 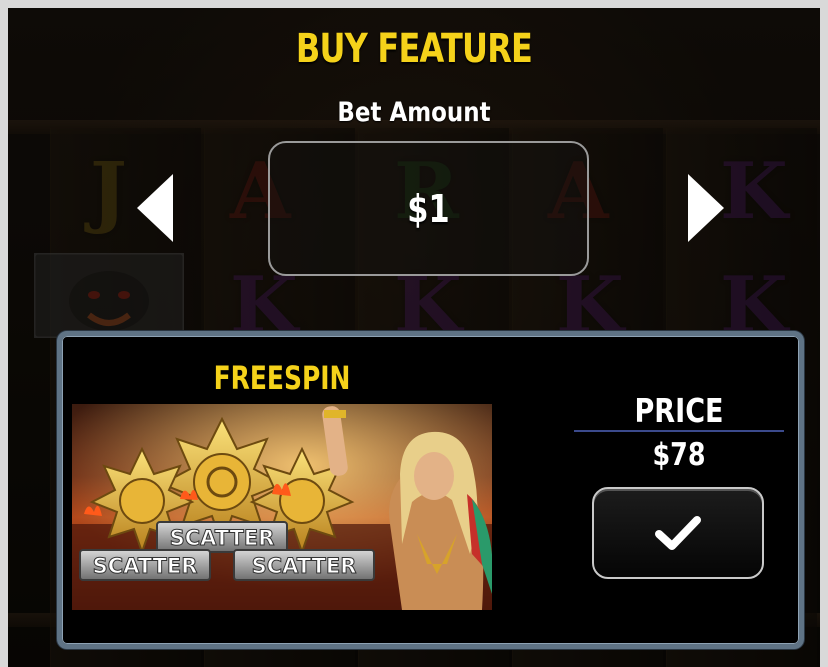 I want to click on price-value: $78, so click(x=679, y=455).